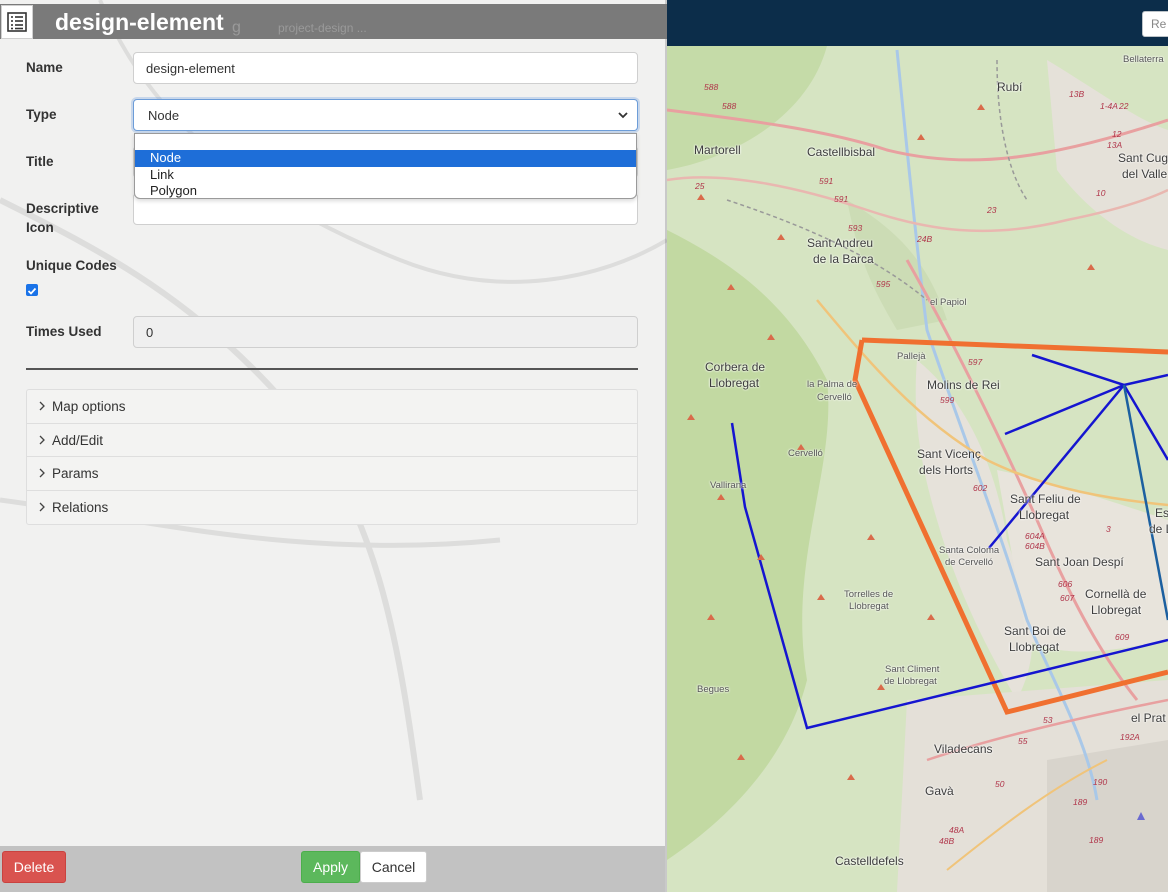  What do you see at coordinates (385, 332) in the screenshot?
I see `times-used-field: 0` at bounding box center [385, 332].